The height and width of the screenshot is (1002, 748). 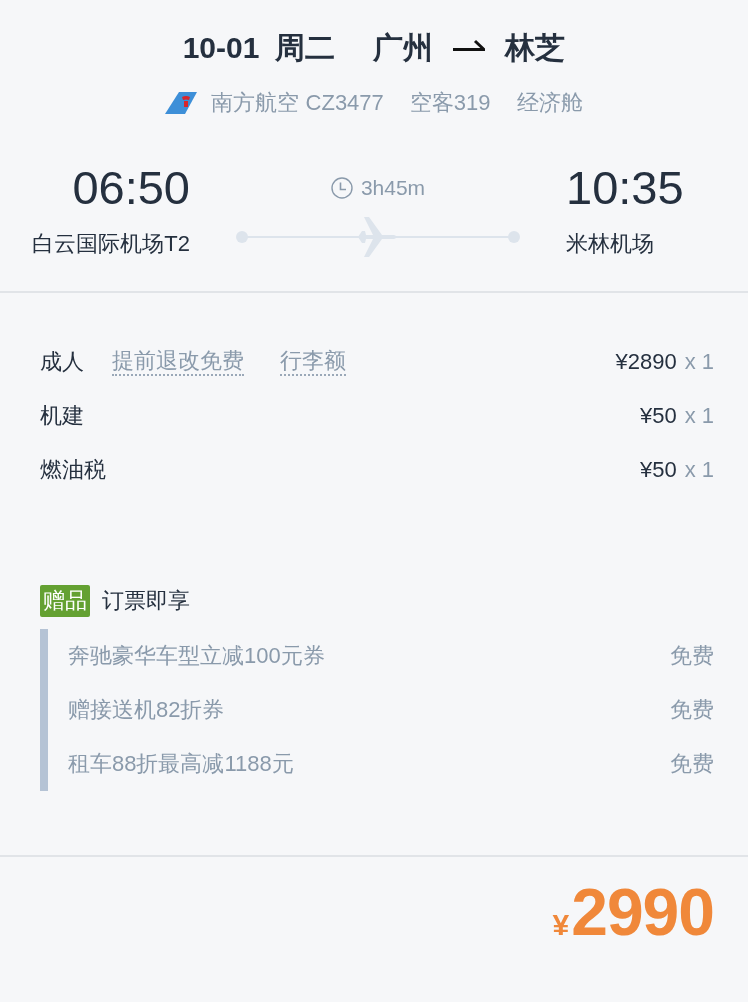 What do you see at coordinates (313, 362) in the screenshot?
I see `fare-rule-link: 行李额` at bounding box center [313, 362].